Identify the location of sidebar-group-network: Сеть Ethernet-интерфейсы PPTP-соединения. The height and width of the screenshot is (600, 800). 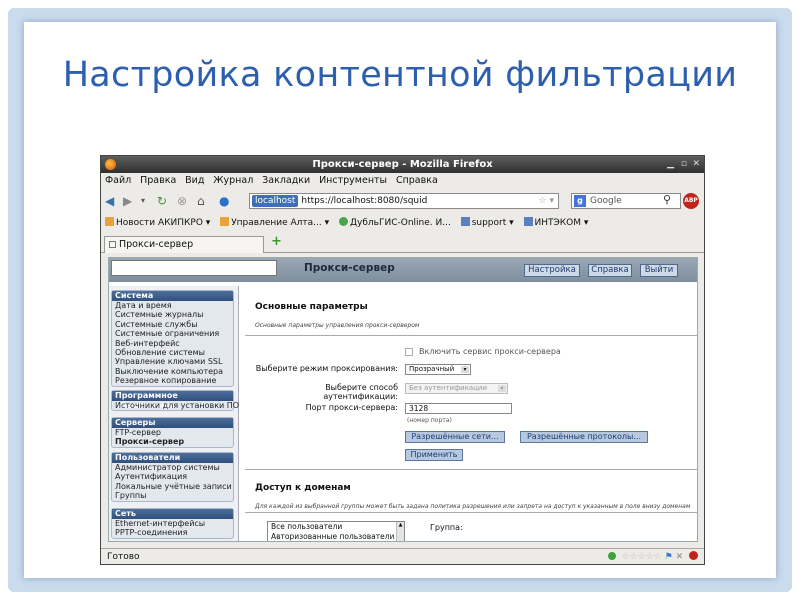
(172, 523).